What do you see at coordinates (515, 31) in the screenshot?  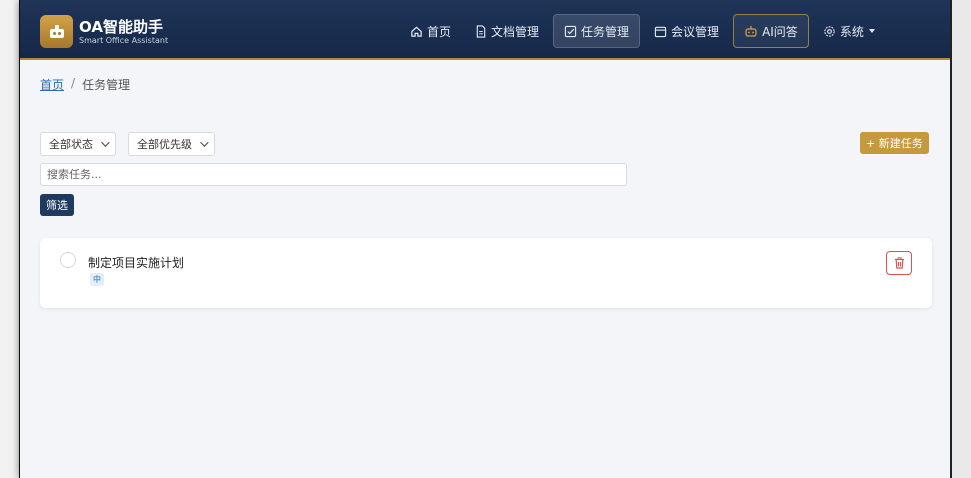 I see `nav-documents-label: 文档管理` at bounding box center [515, 31].